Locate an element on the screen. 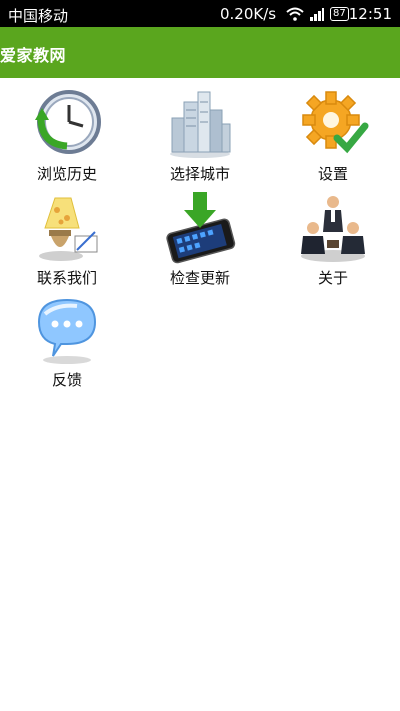  carrier-name: 中国移动 is located at coordinates (38, 16).